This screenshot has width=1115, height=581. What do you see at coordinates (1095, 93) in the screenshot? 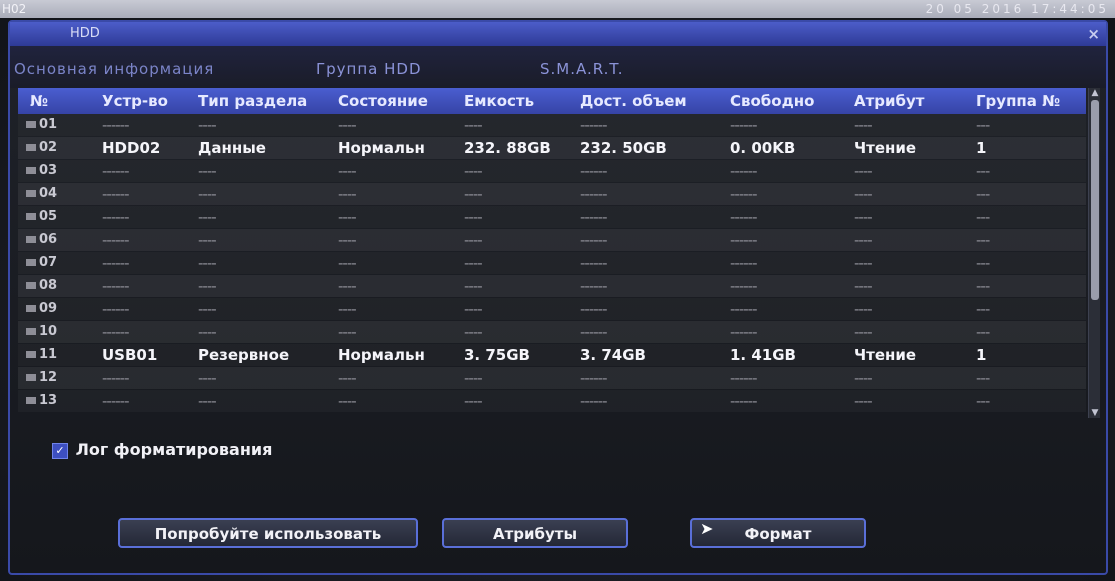
I see `scroll-up-icon: ▲` at bounding box center [1095, 93].